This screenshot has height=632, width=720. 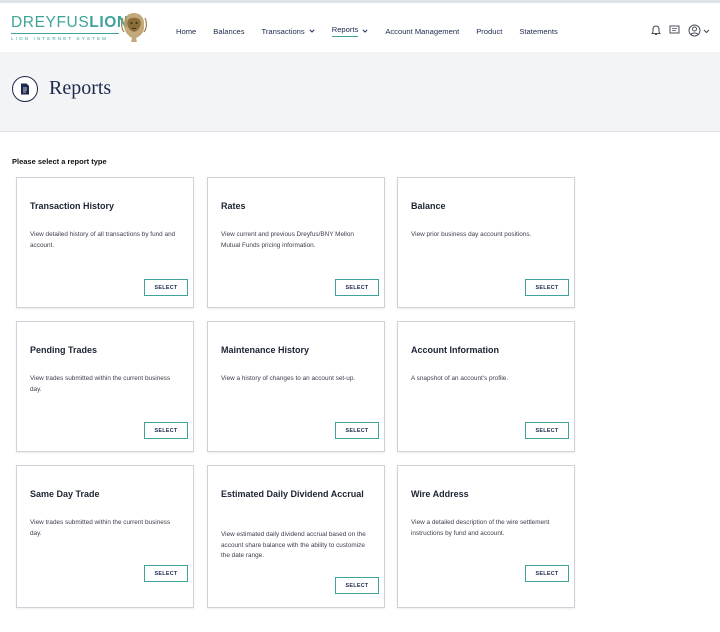 I want to click on nav-item-reports: Reports, so click(x=350, y=31).